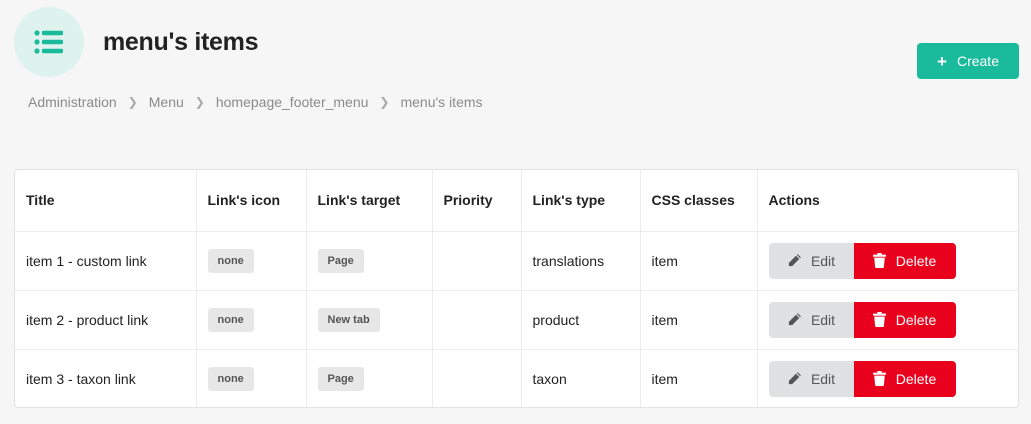 This screenshot has width=1031, height=424. Describe the element at coordinates (72, 102) in the screenshot. I see `breadcrumb-administration: Administration` at that location.